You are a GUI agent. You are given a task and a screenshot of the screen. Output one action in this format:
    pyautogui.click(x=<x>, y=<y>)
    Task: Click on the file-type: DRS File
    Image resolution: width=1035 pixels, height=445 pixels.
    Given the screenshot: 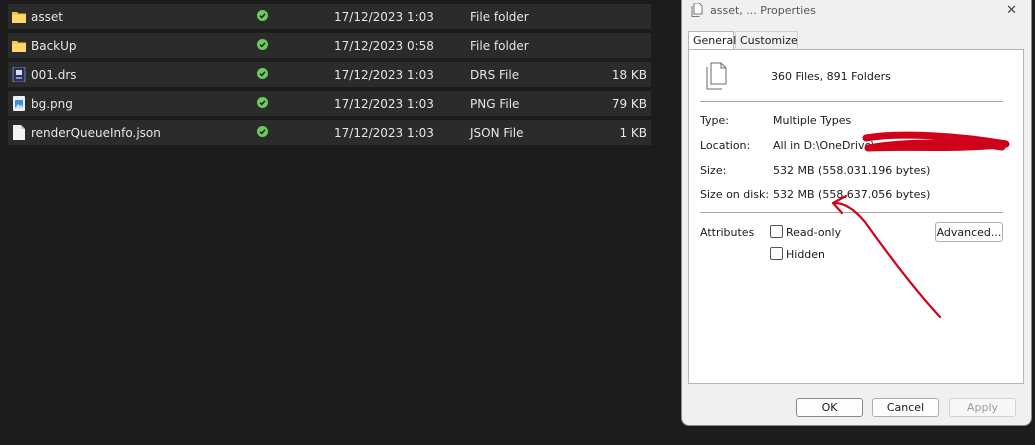 What is the action you would take?
    pyautogui.click(x=495, y=75)
    